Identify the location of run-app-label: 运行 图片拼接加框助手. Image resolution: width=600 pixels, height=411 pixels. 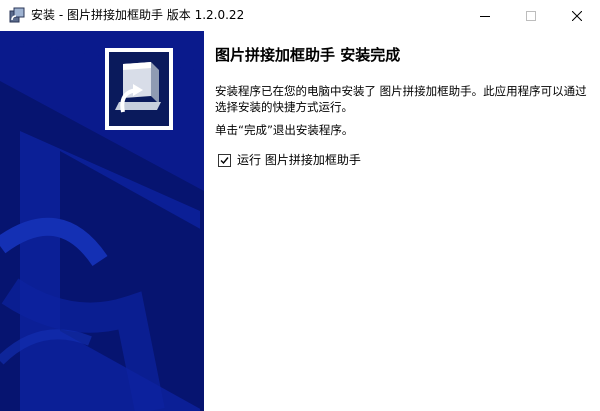
(299, 160).